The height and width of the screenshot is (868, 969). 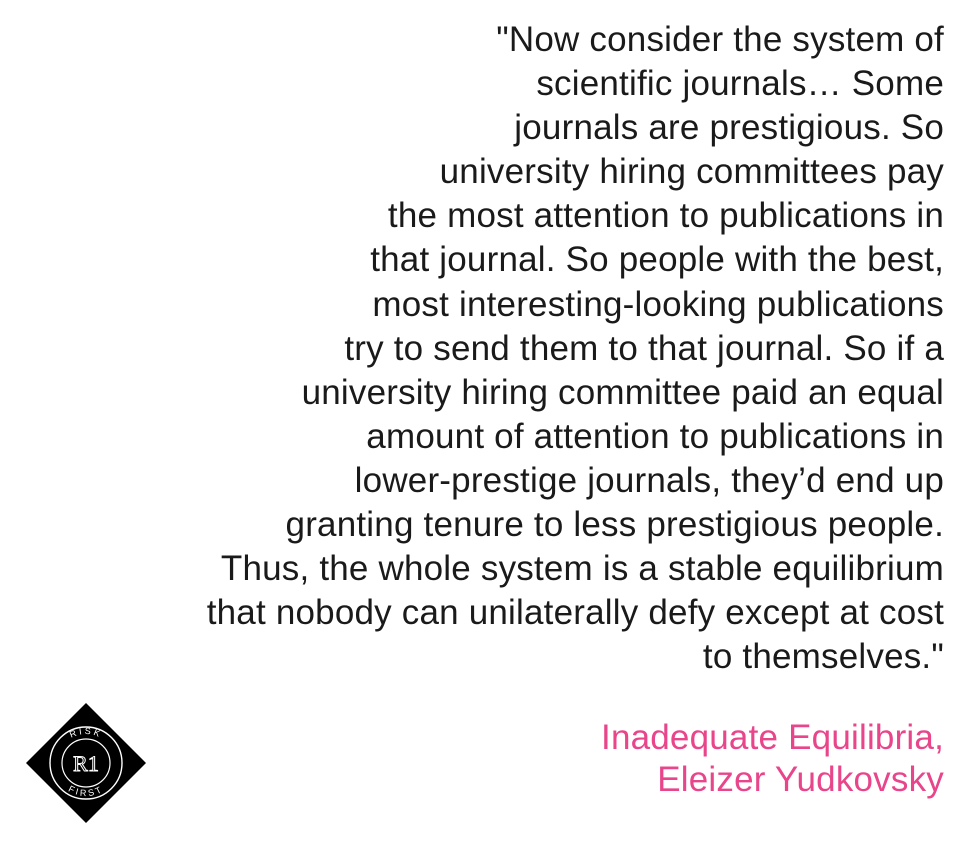 I want to click on quote-line: "Now consider the system of, so click(x=720, y=39).